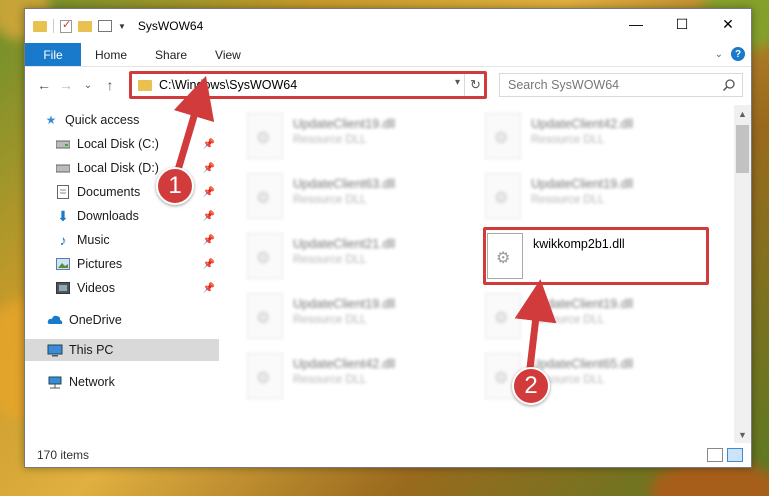 The image size is (769, 496). I want to click on arrow-to-address, so click(194, 123).